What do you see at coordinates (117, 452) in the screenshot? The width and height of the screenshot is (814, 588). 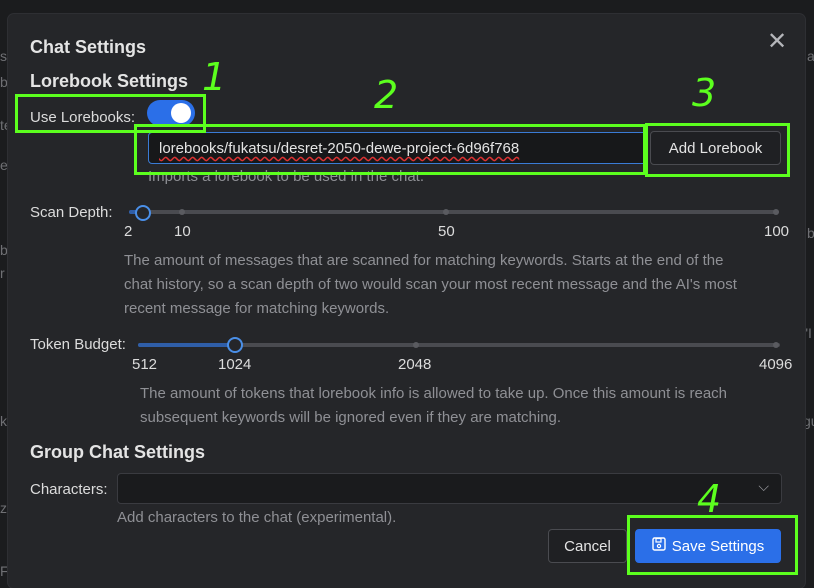 I see `group-chat-section-title: Group Chat Settings` at bounding box center [117, 452].